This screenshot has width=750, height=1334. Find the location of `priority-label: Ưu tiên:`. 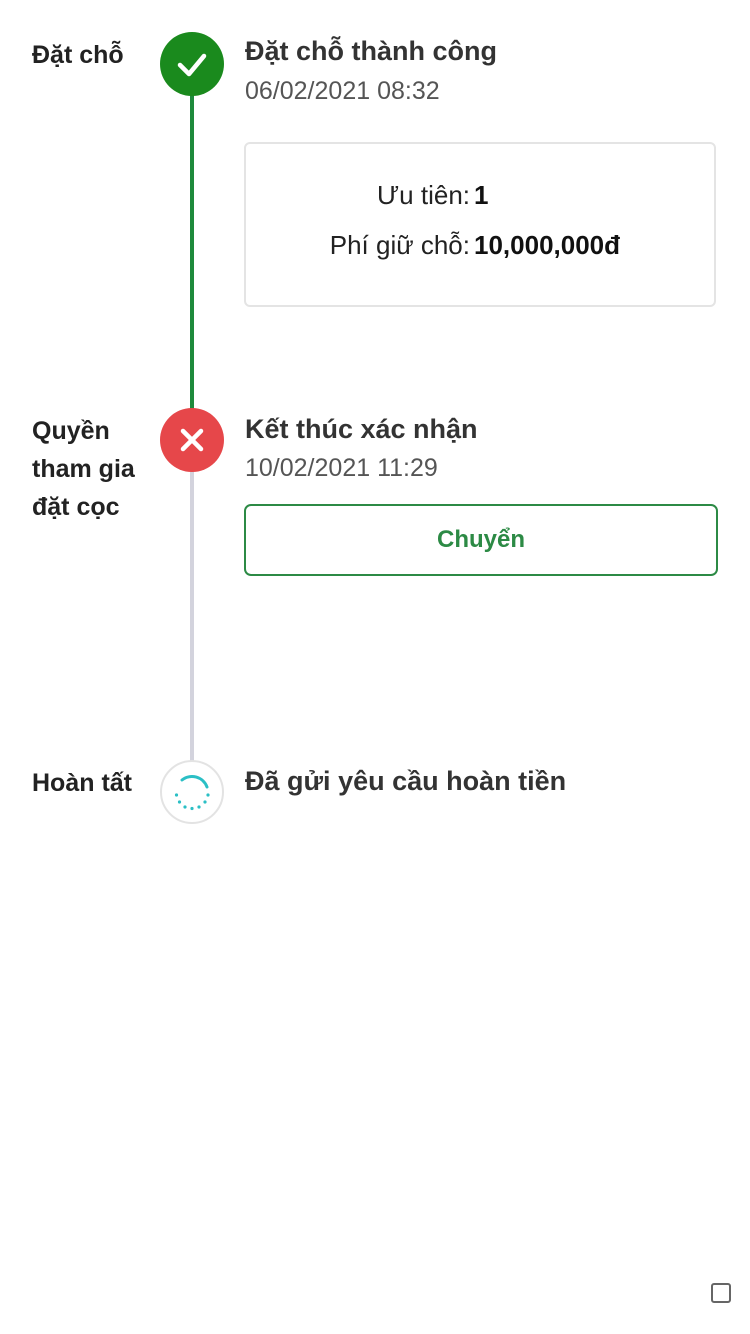

priority-label: Ưu tiên: is located at coordinates (423, 195).